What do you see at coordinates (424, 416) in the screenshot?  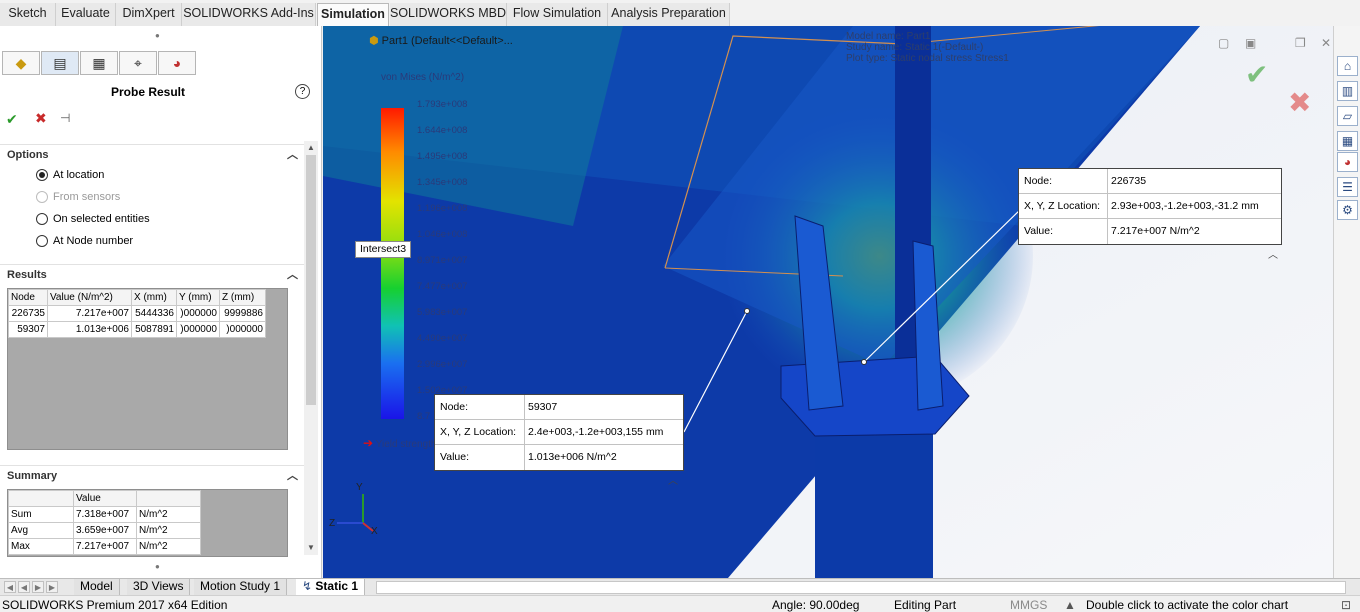 I see `legend-tick: 8.7` at bounding box center [424, 416].